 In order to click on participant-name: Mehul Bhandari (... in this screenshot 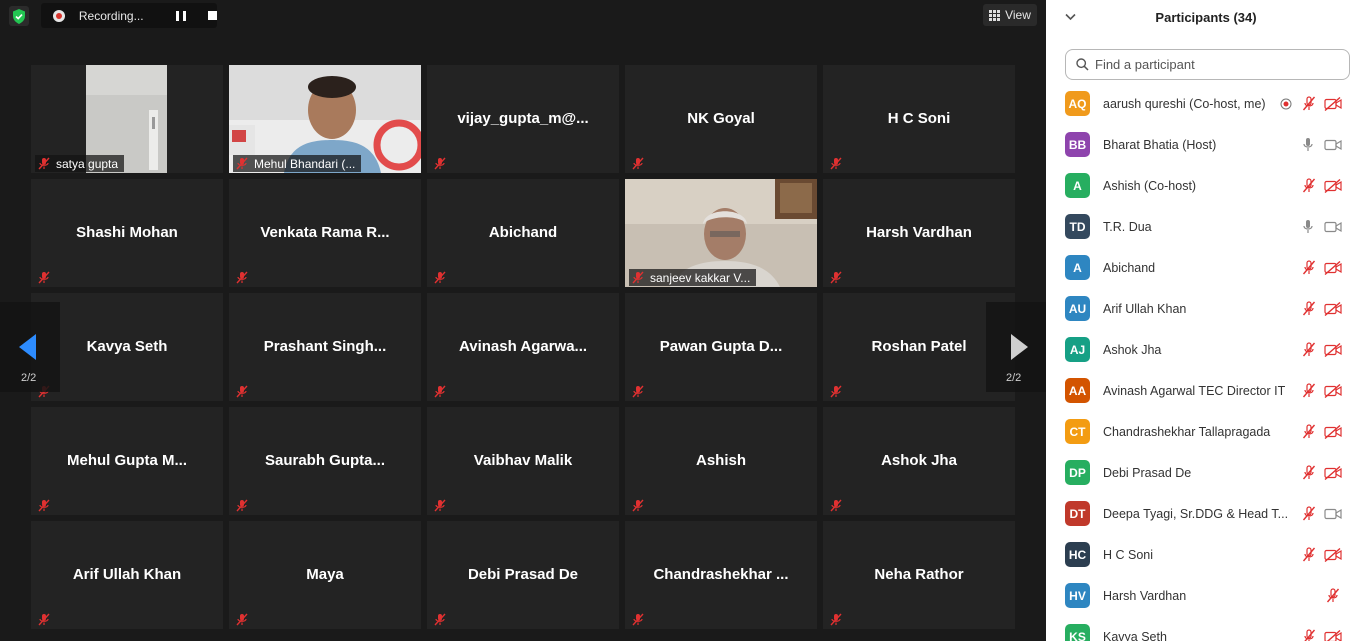, I will do `click(305, 163)`.